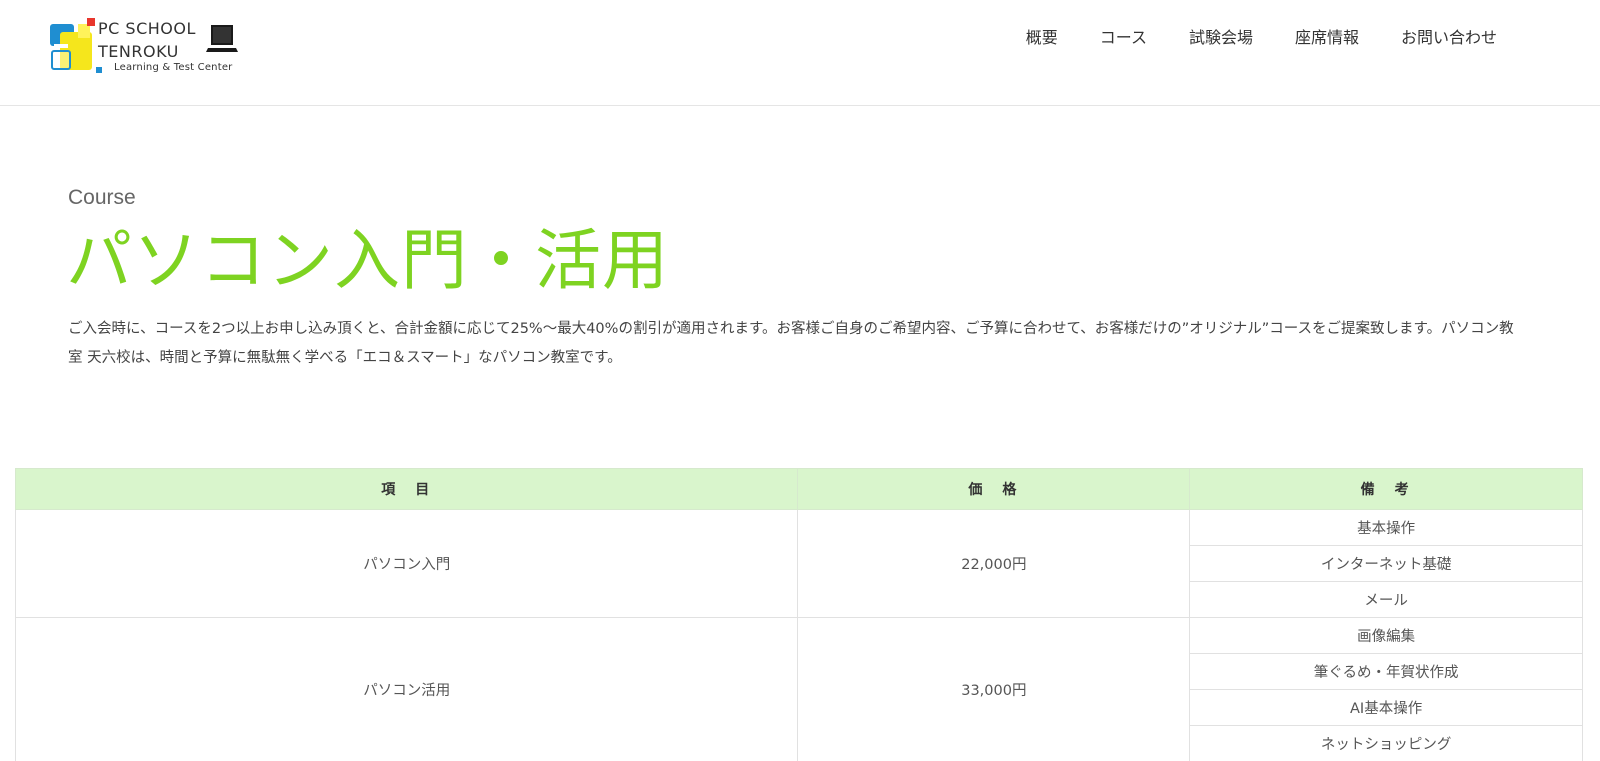 The height and width of the screenshot is (761, 1600). I want to click on course-note-cell: メール, so click(1386, 599).